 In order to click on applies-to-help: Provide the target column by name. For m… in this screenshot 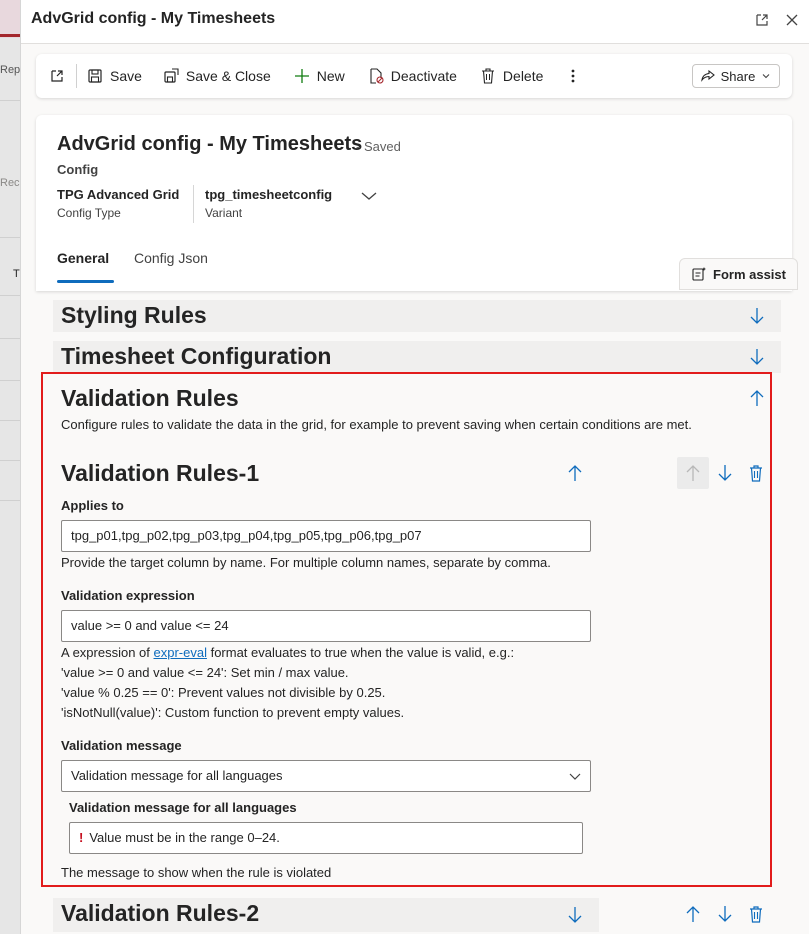, I will do `click(306, 562)`.